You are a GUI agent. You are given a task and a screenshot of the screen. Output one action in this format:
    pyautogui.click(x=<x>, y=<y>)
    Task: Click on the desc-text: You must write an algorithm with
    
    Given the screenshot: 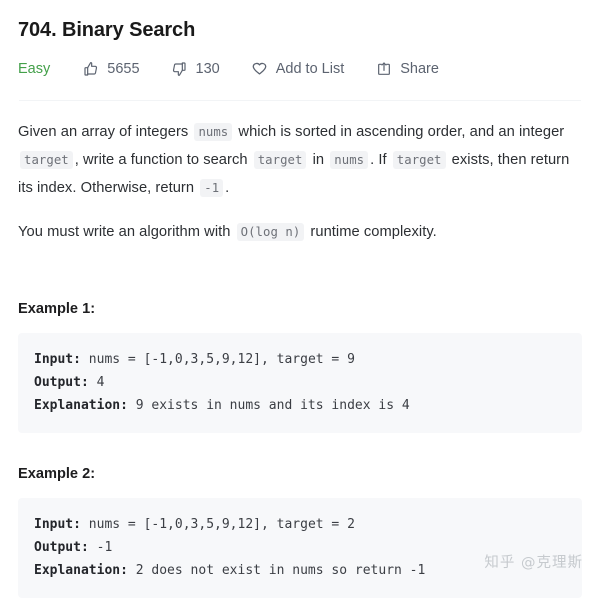 What is the action you would take?
    pyautogui.click(x=124, y=232)
    